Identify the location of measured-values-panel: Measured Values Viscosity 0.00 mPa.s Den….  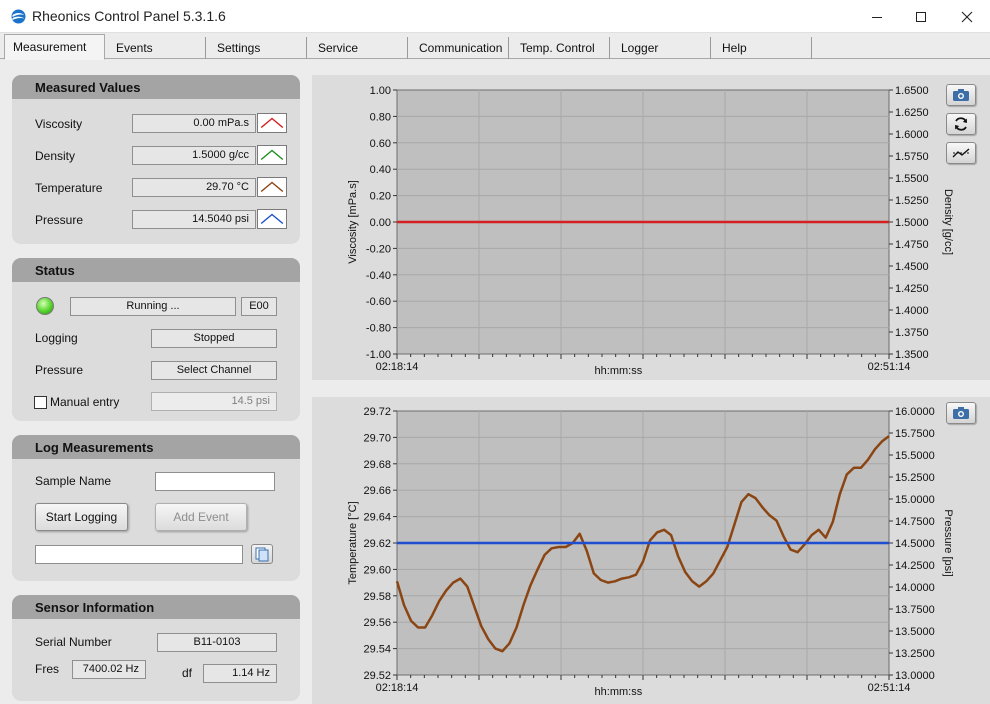
(156, 159).